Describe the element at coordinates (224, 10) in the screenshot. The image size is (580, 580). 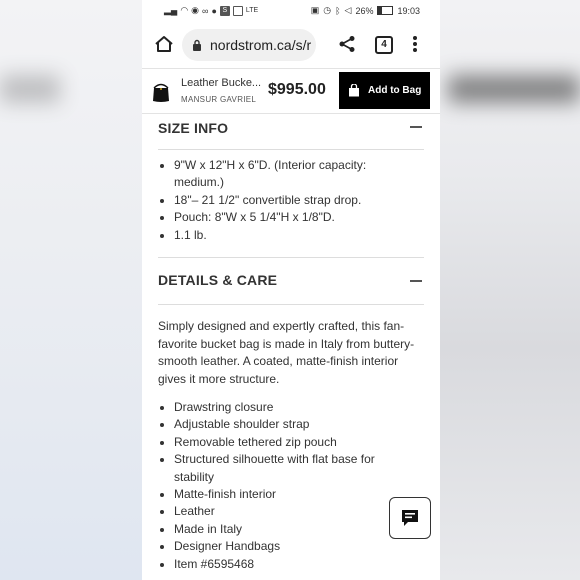
I see `app-badge-icon: S` at that location.